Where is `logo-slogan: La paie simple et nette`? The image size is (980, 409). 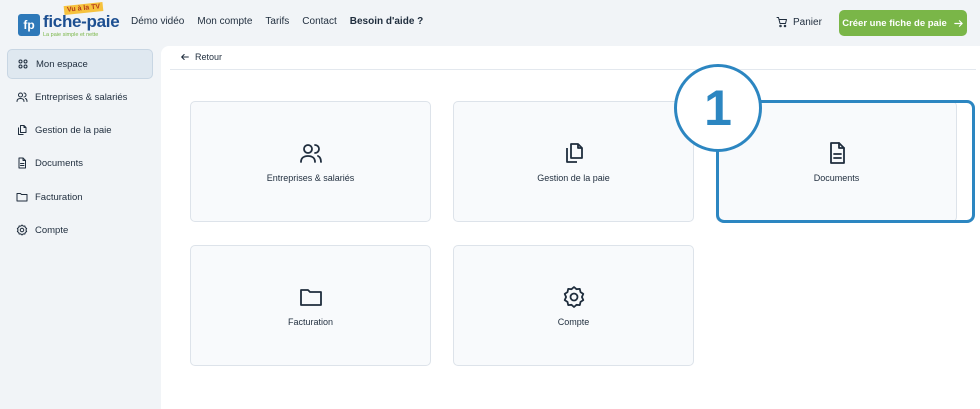 logo-slogan: La paie simple et nette is located at coordinates (71, 35).